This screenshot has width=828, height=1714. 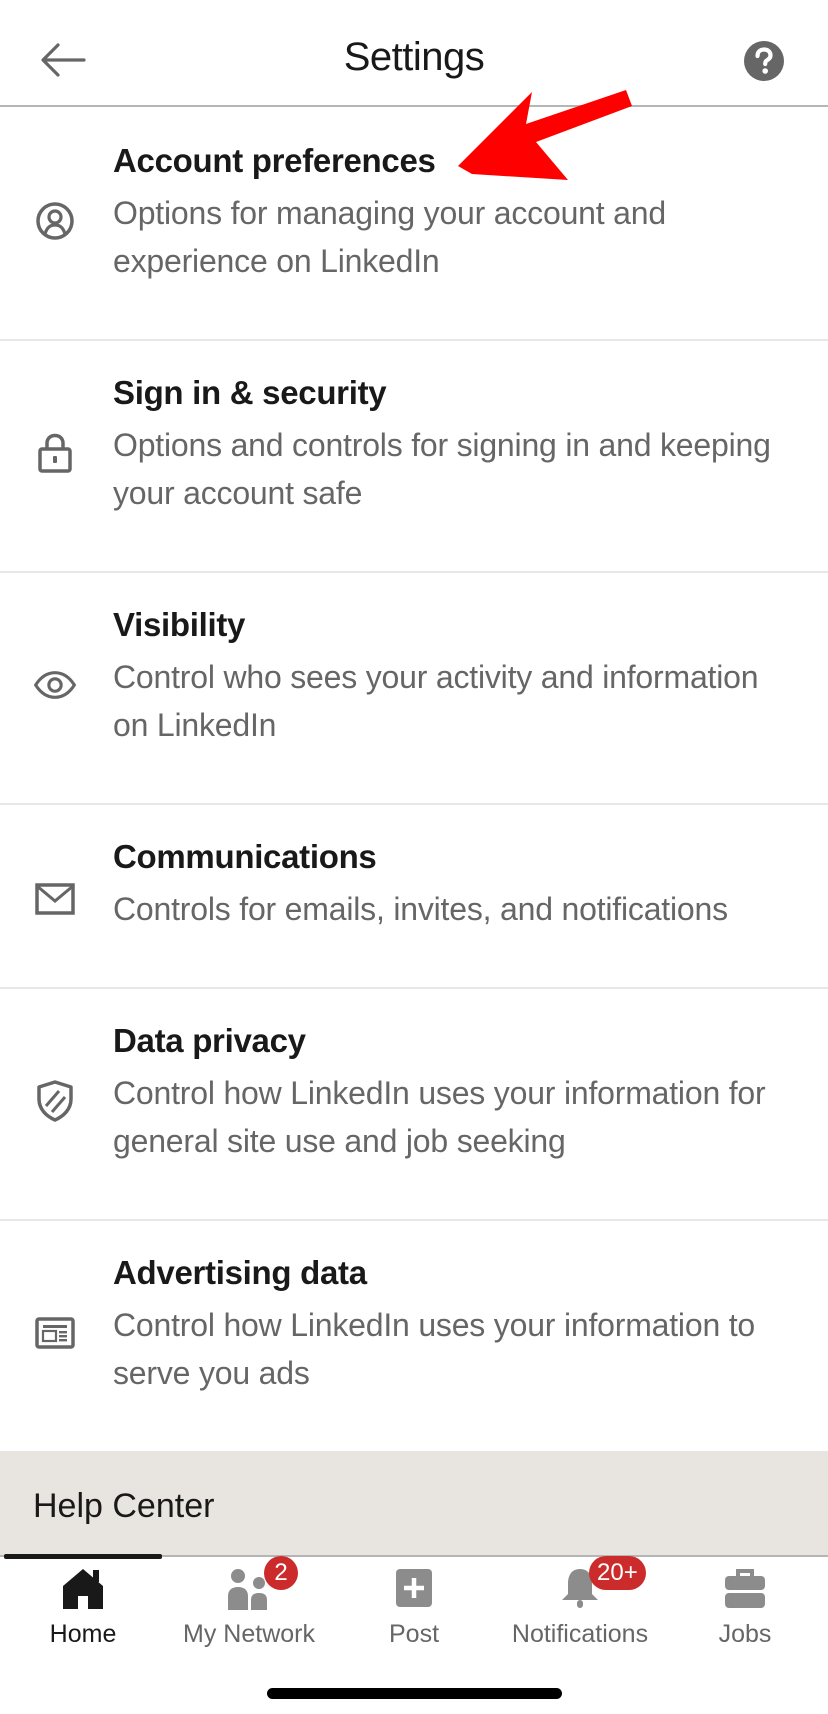 What do you see at coordinates (83, 1634) in the screenshot?
I see `tab-label: Home` at bounding box center [83, 1634].